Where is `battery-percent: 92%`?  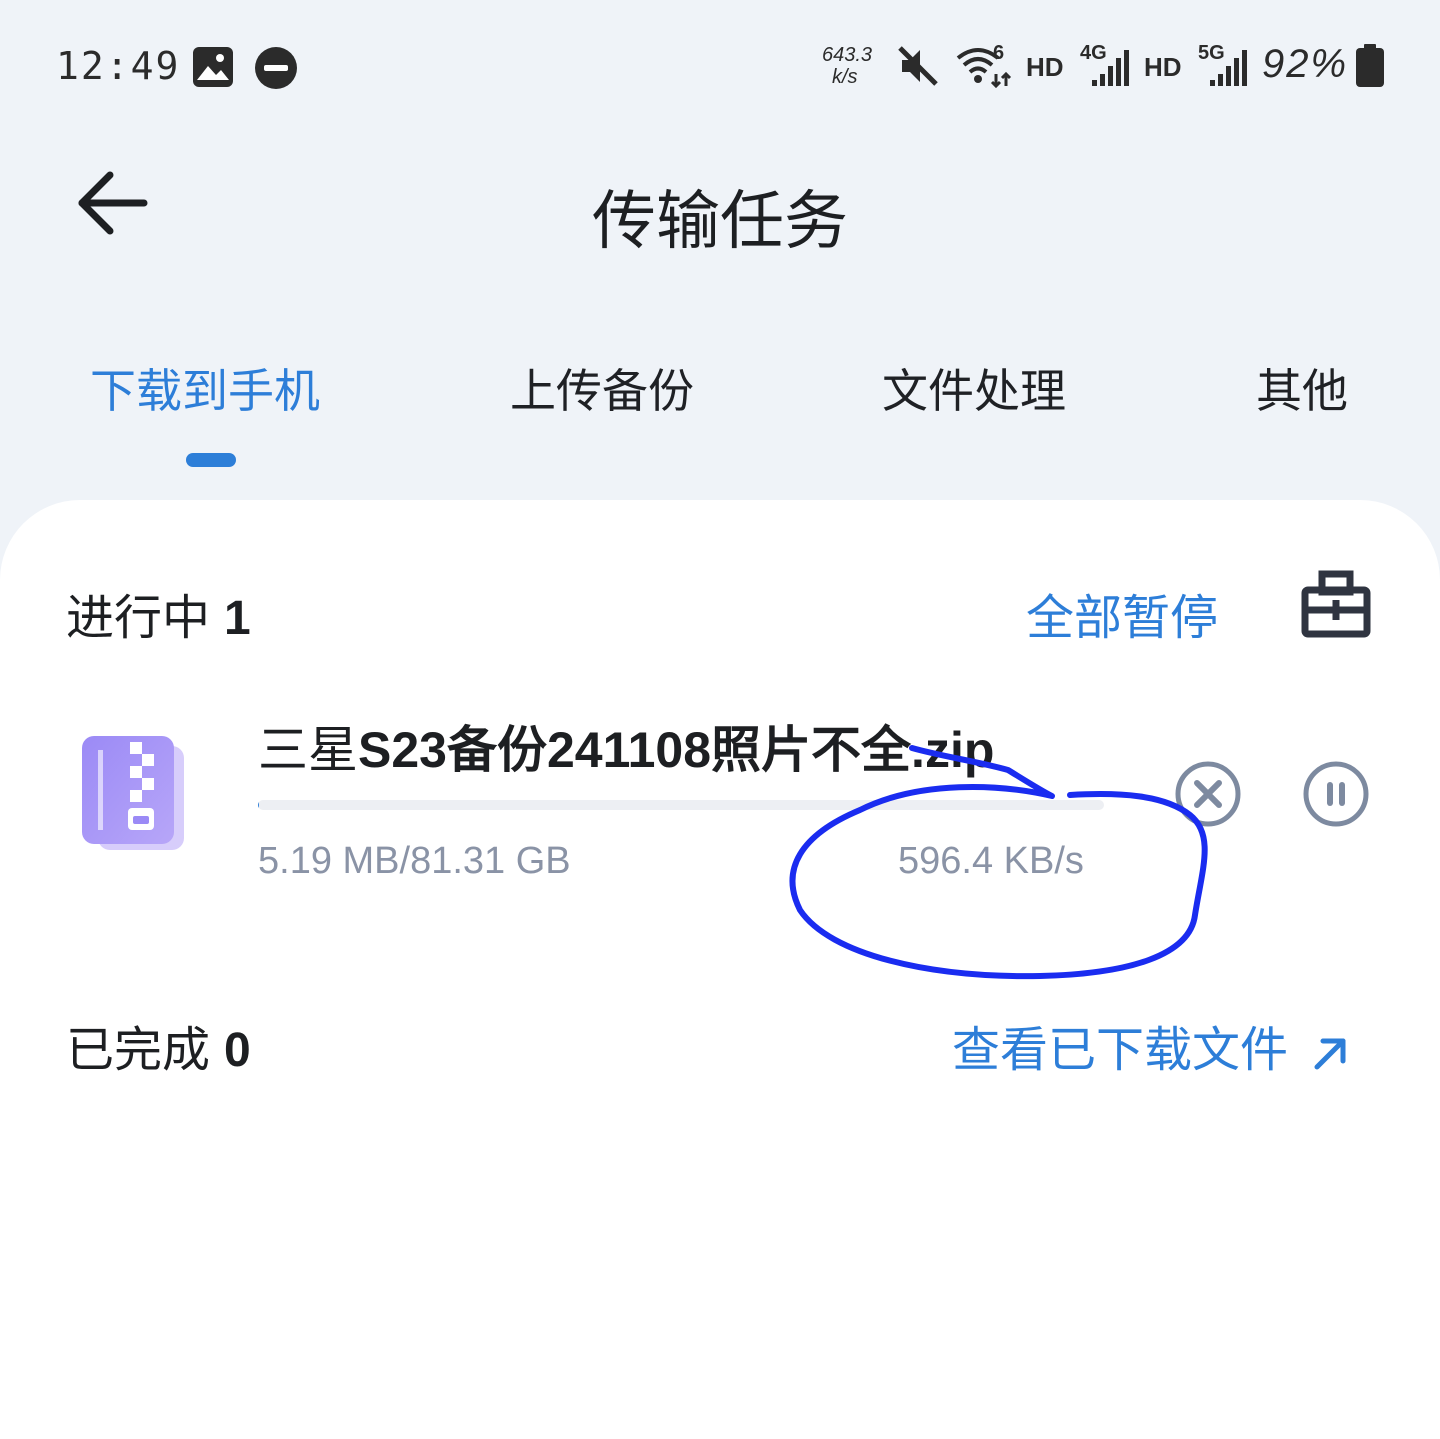
battery-percent: 92% is located at coordinates (1305, 64).